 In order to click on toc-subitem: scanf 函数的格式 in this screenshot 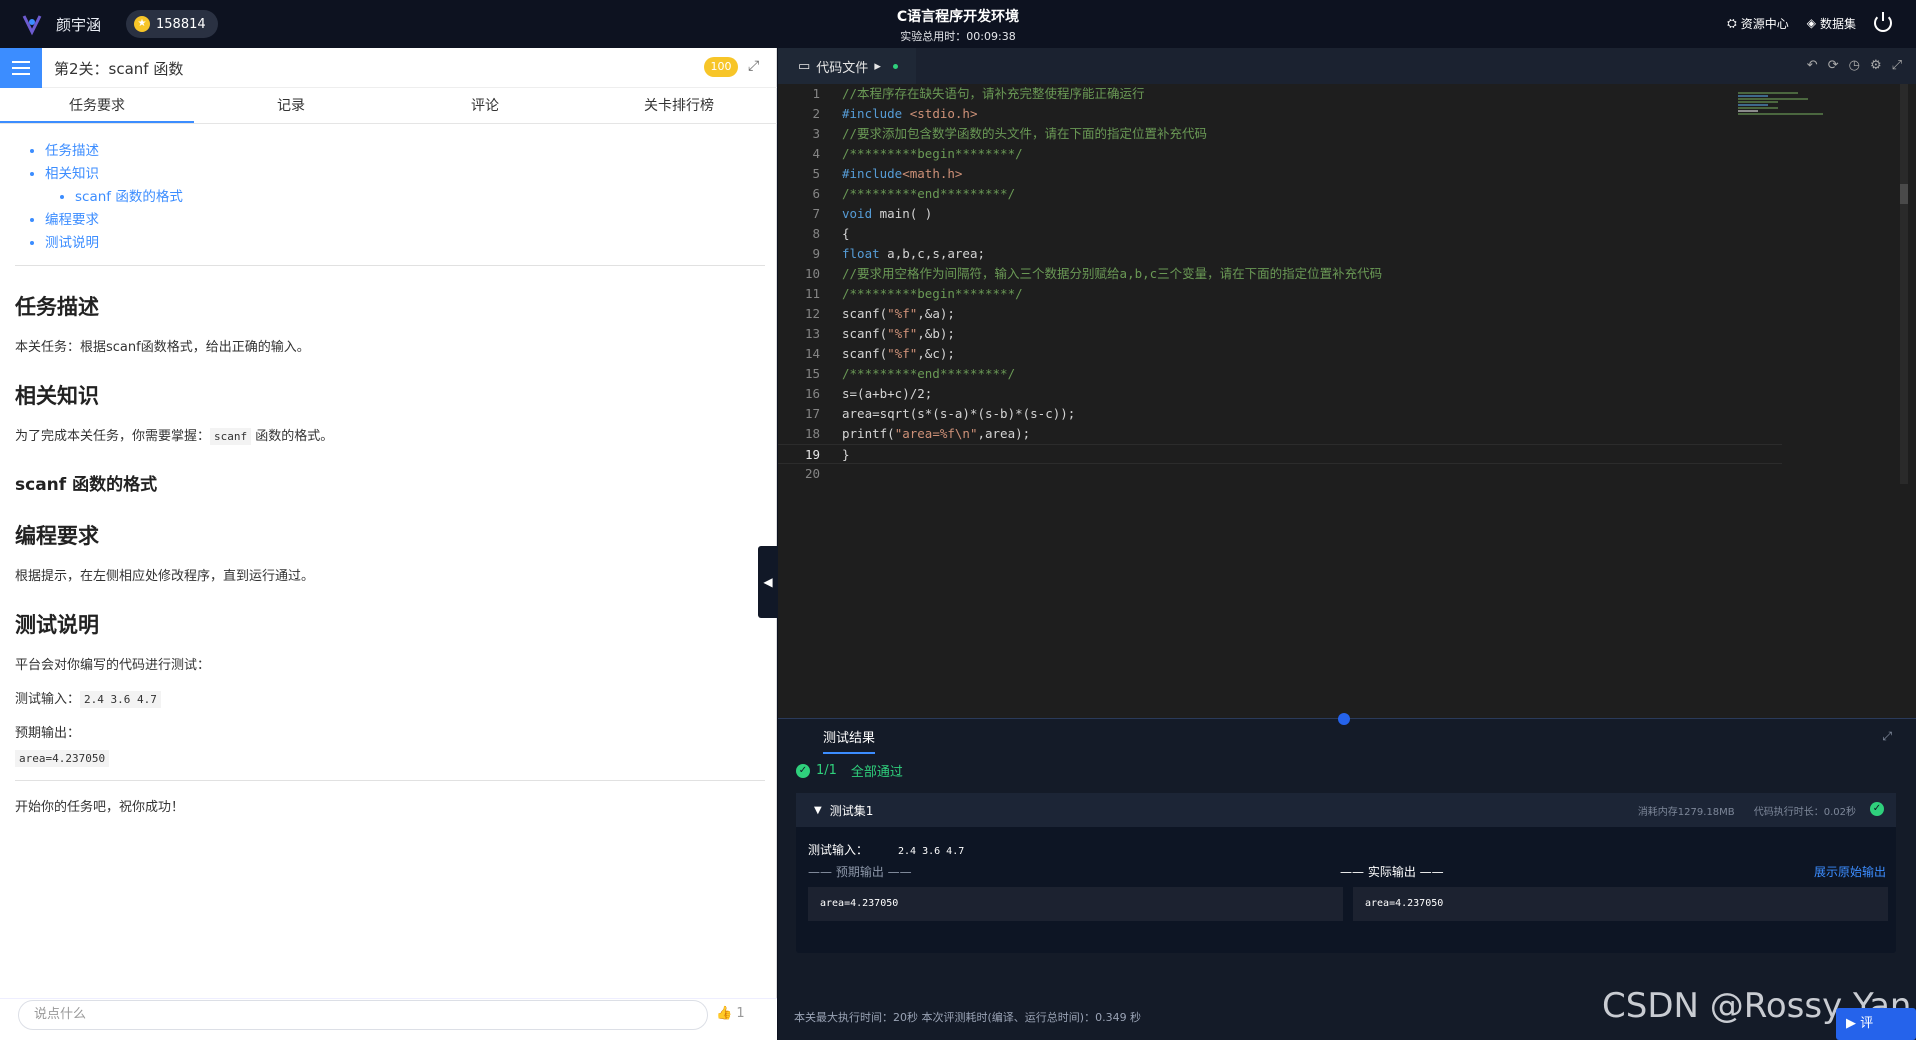, I will do `click(418, 197)`.